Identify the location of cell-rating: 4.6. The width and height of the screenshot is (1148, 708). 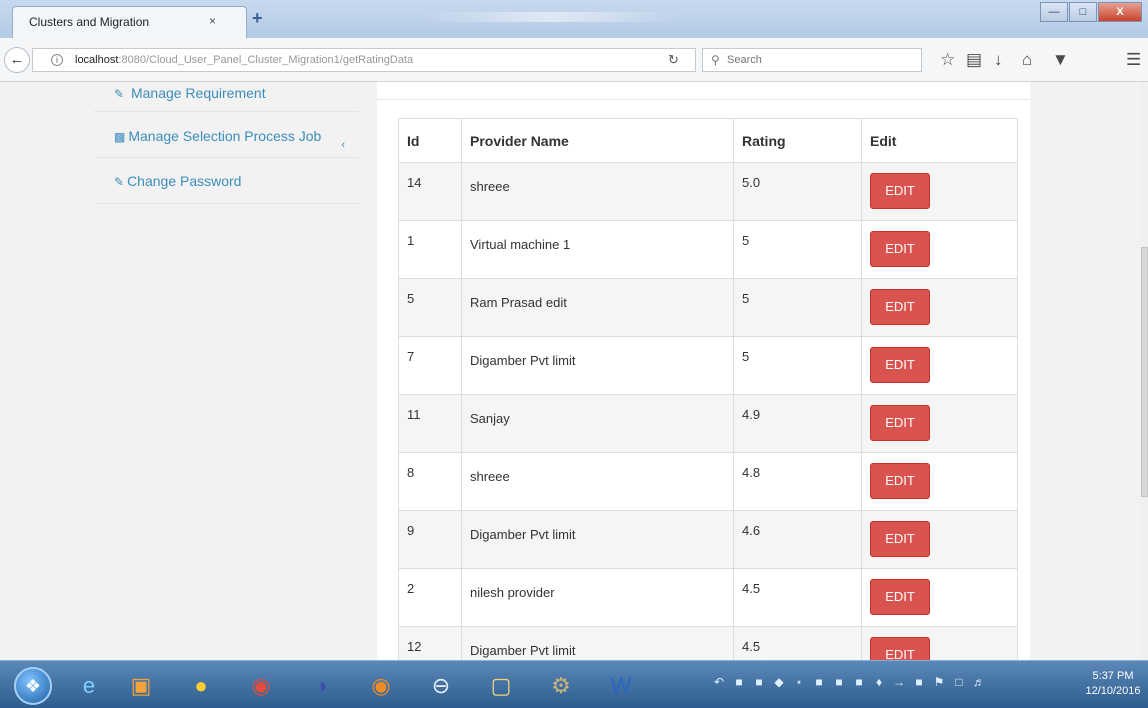
(797, 539).